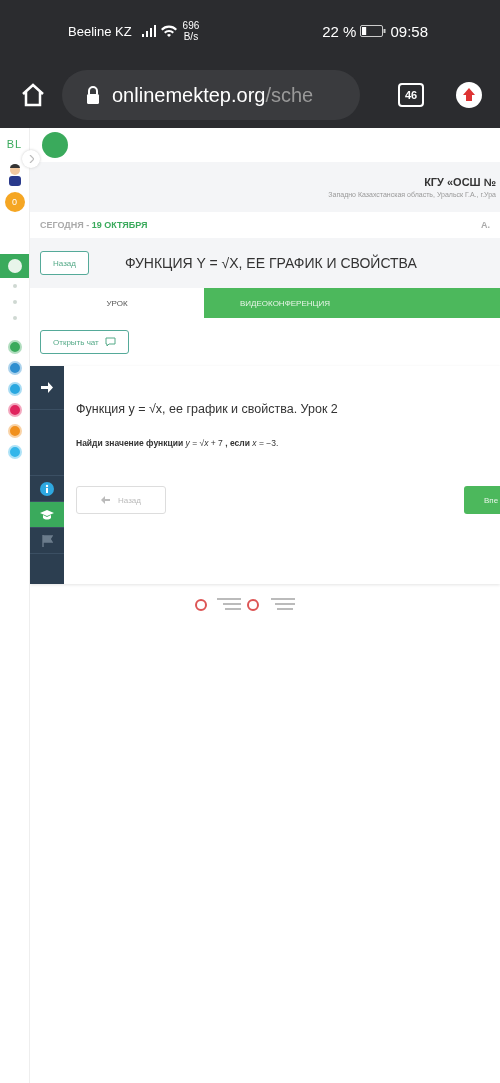  I want to click on arrow-left-icon, so click(106, 500).